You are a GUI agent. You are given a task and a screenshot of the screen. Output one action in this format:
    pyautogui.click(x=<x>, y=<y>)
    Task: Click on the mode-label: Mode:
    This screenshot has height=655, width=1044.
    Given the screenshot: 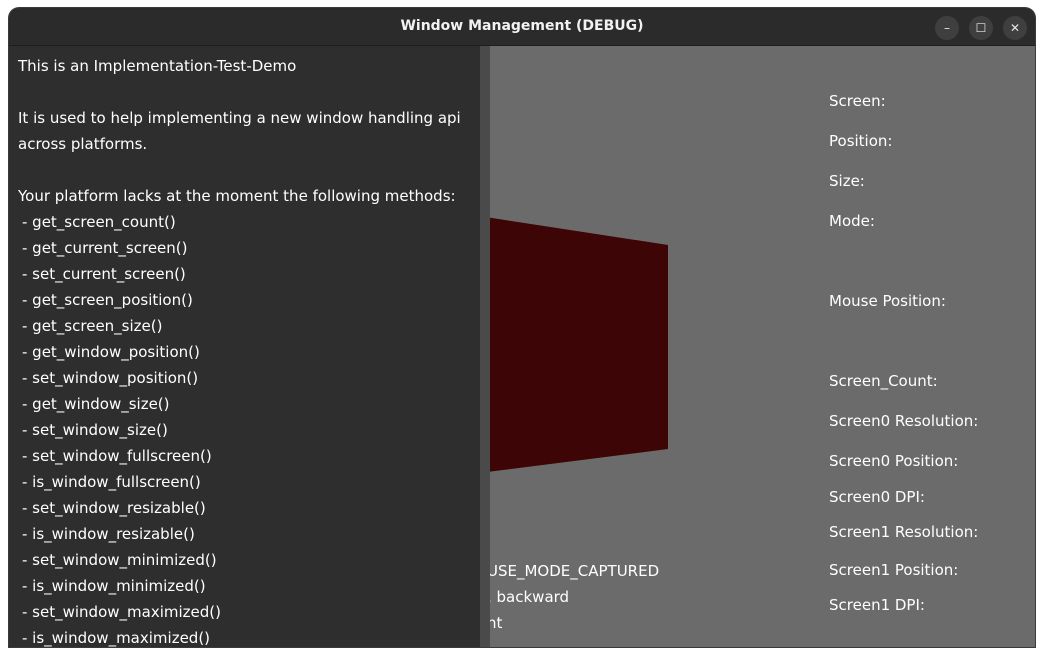 What is the action you would take?
    pyautogui.click(x=852, y=221)
    